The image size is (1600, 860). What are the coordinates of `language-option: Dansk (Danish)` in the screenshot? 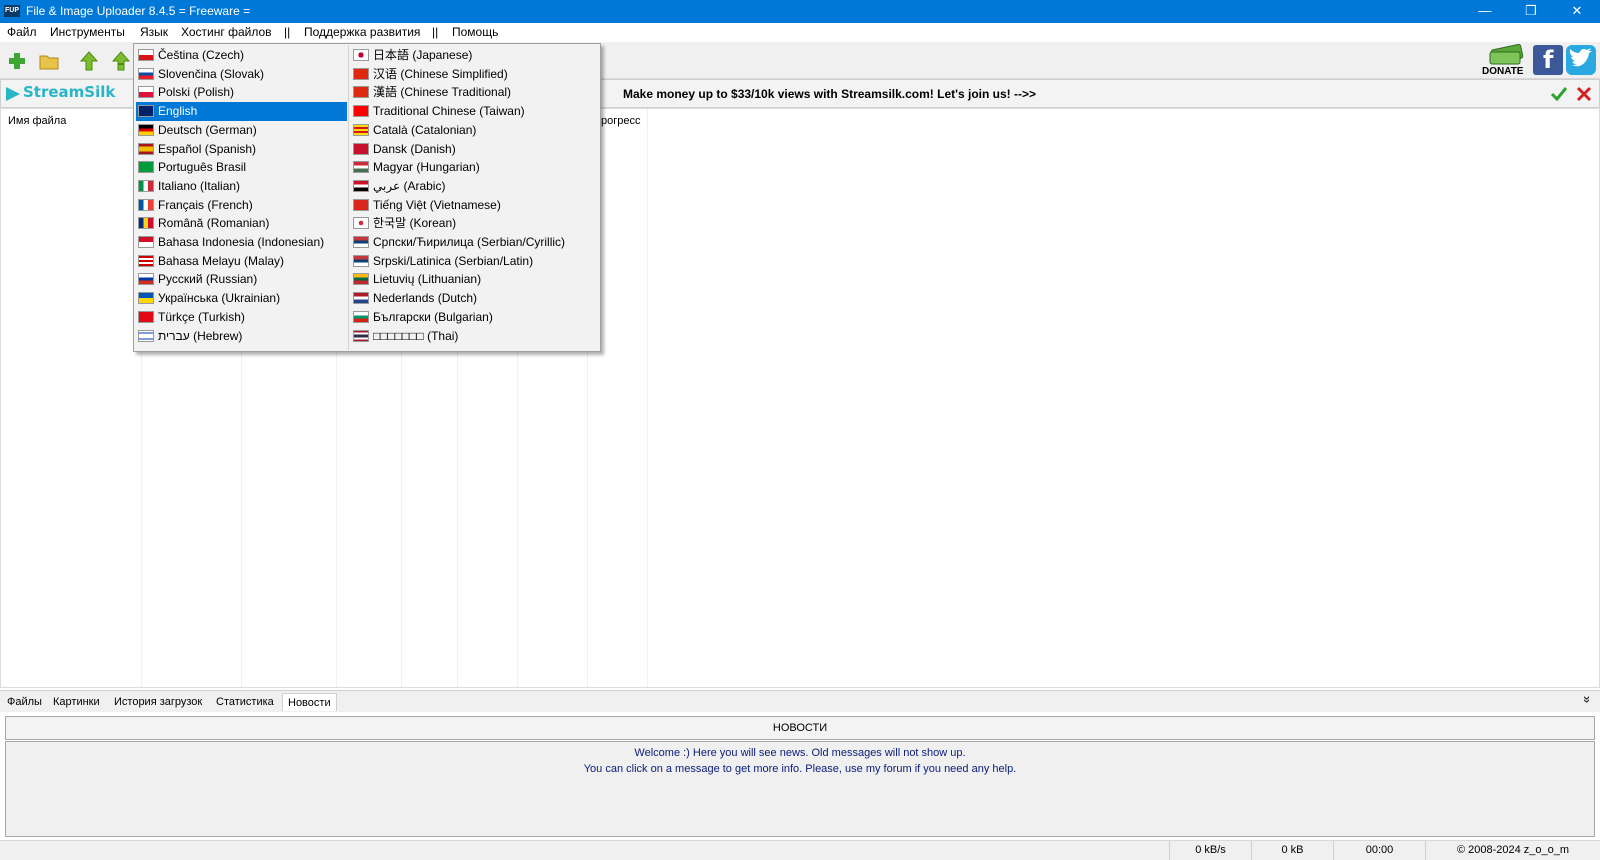 It's located at (474, 149).